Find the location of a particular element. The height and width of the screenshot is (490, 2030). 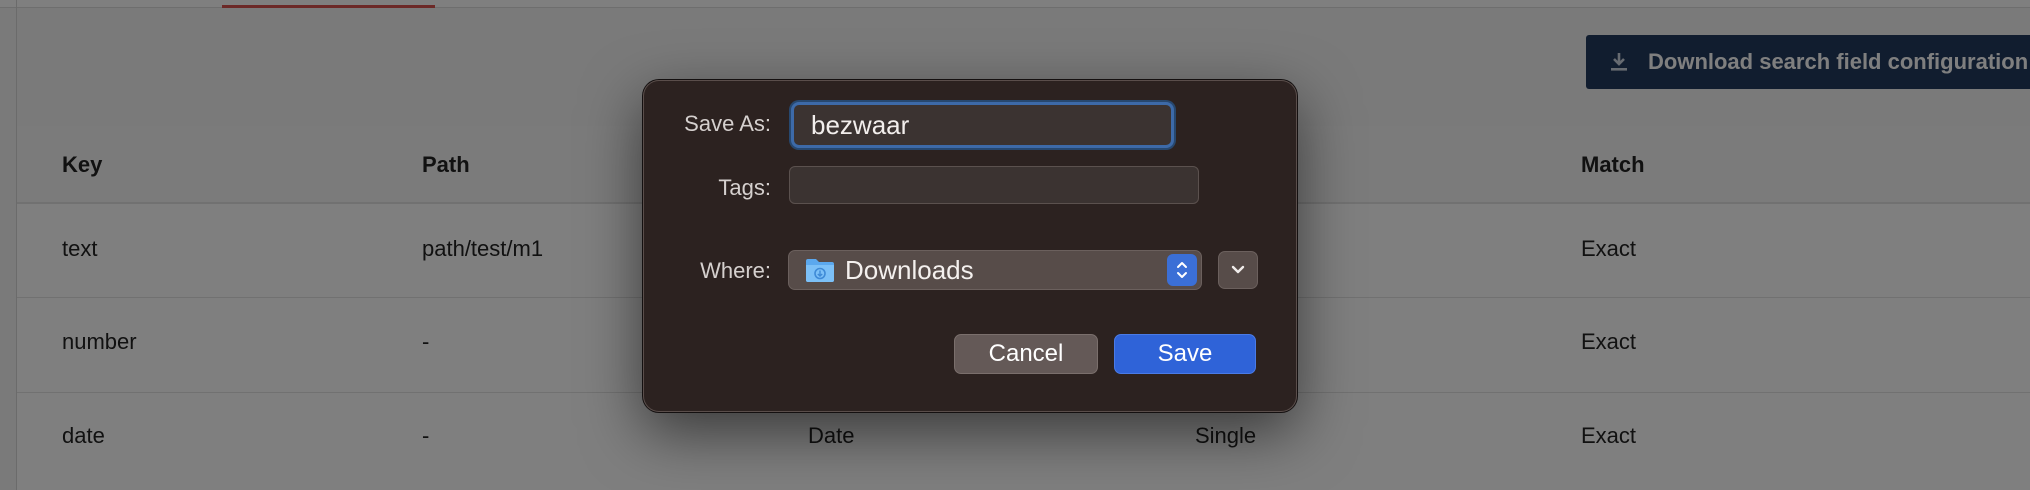

downloads-folder-icon is located at coordinates (820, 270).